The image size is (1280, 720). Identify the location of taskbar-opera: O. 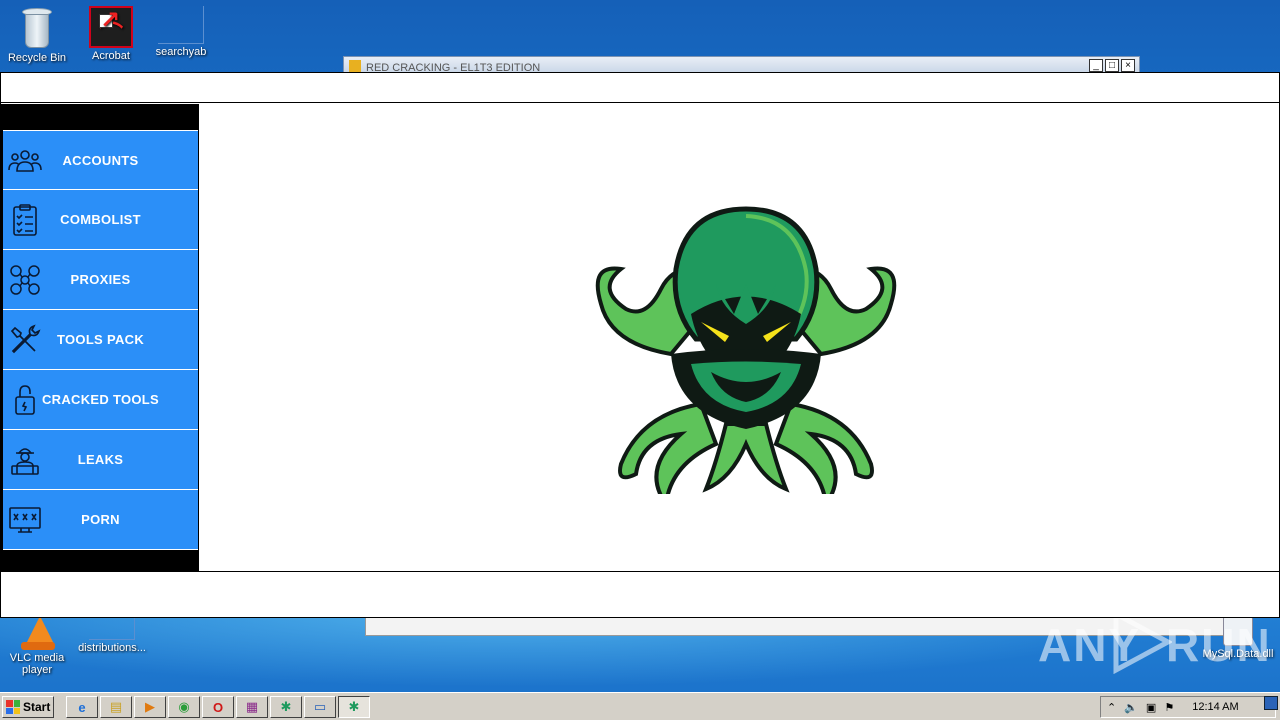
(218, 707).